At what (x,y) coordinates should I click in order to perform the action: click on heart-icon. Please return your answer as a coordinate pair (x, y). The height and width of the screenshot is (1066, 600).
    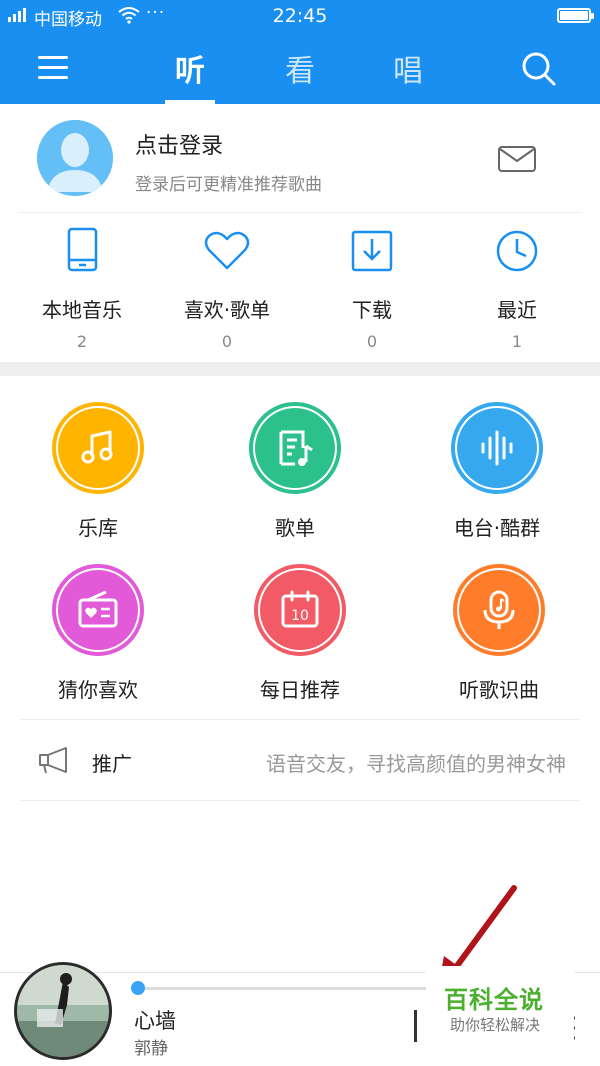
    Looking at the image, I should click on (227, 250).